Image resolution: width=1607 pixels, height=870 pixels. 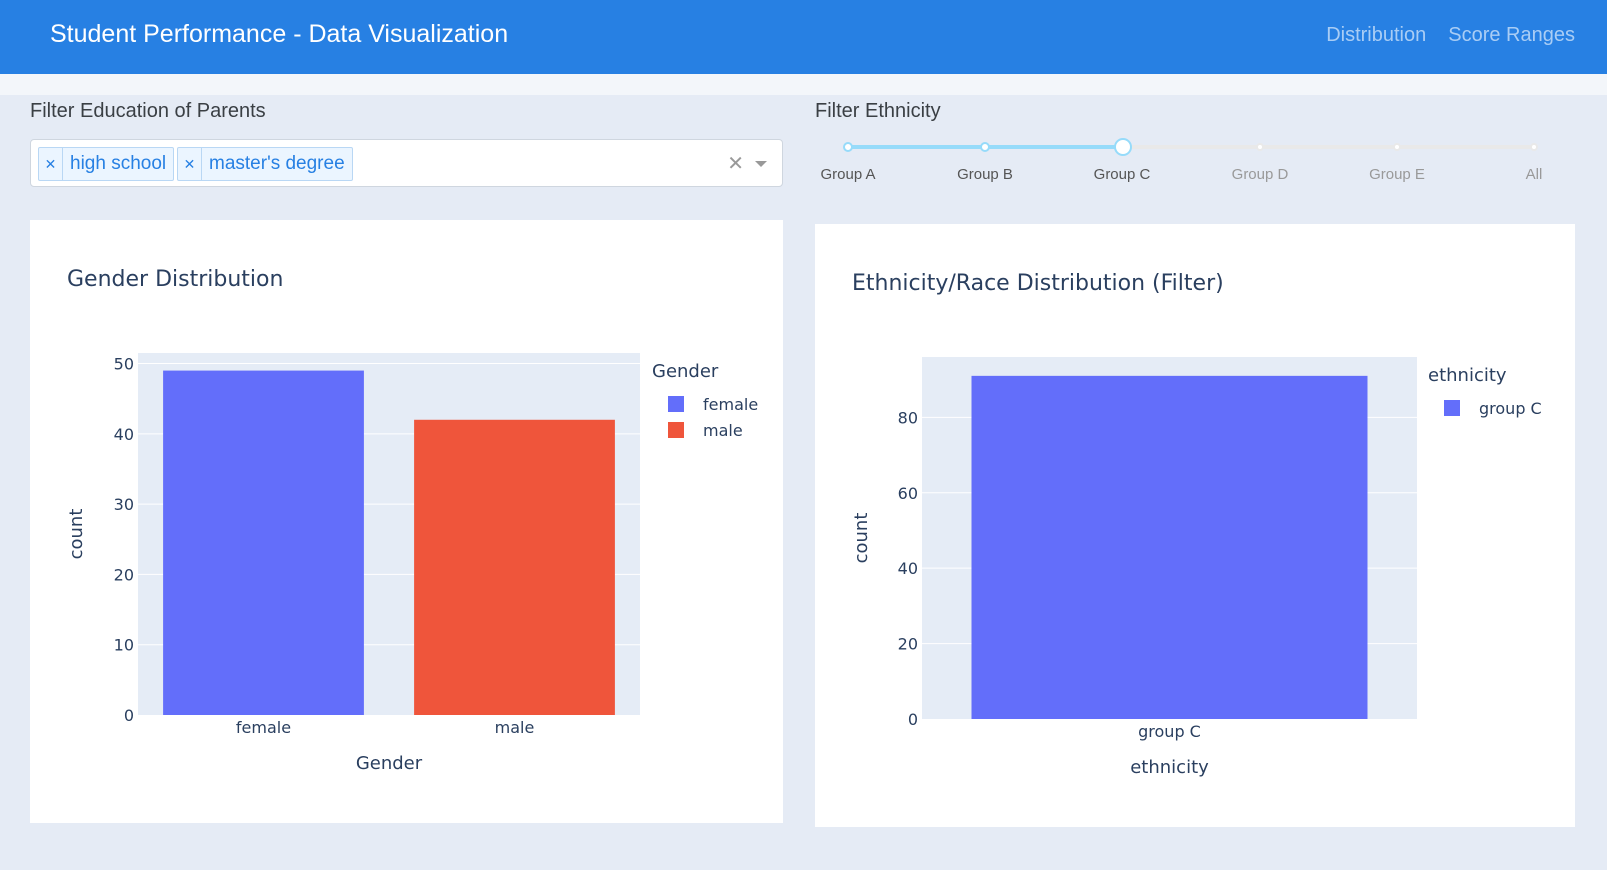 What do you see at coordinates (124, 645) in the screenshot?
I see `y-tick-label: 10` at bounding box center [124, 645].